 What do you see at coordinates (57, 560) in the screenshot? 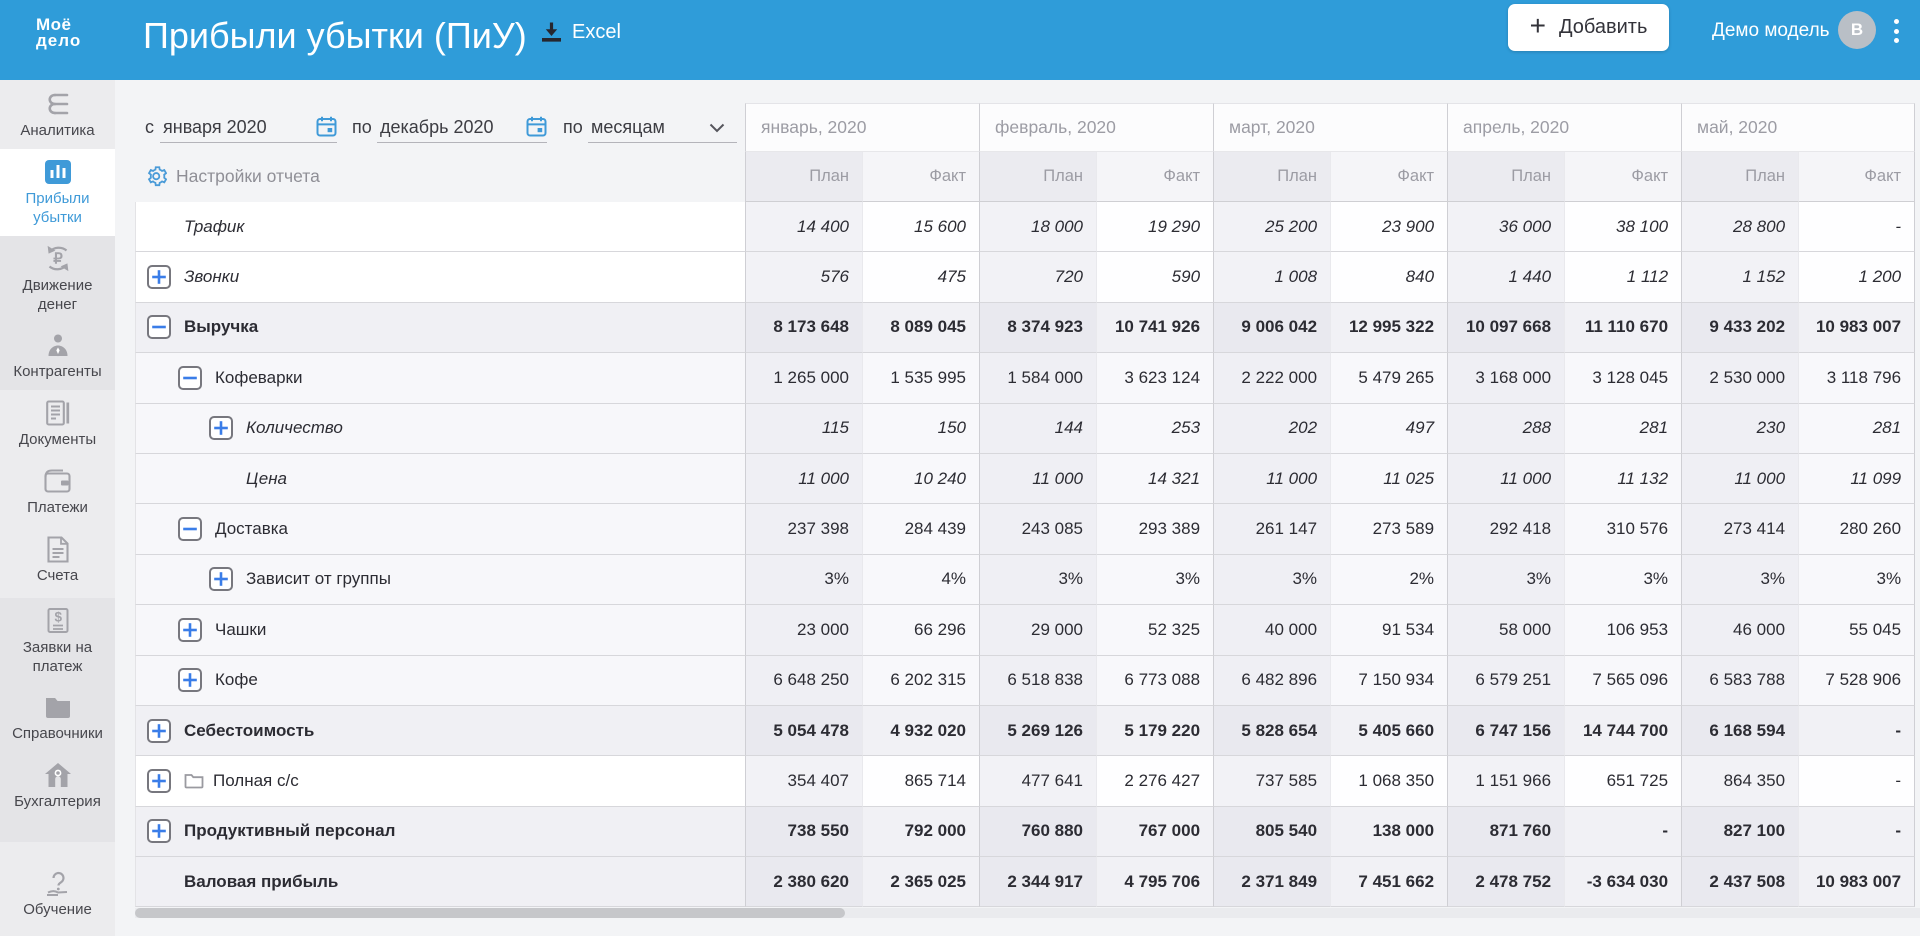
I see `sidebar-item-invoices: Счета` at bounding box center [57, 560].